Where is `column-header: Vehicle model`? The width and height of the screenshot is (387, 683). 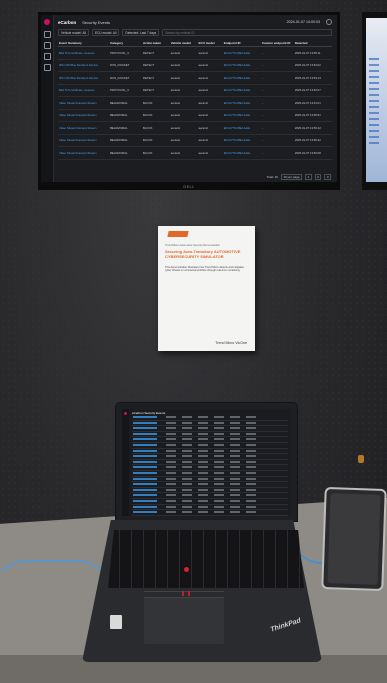 column-header: Vehicle model is located at coordinates (183, 43).